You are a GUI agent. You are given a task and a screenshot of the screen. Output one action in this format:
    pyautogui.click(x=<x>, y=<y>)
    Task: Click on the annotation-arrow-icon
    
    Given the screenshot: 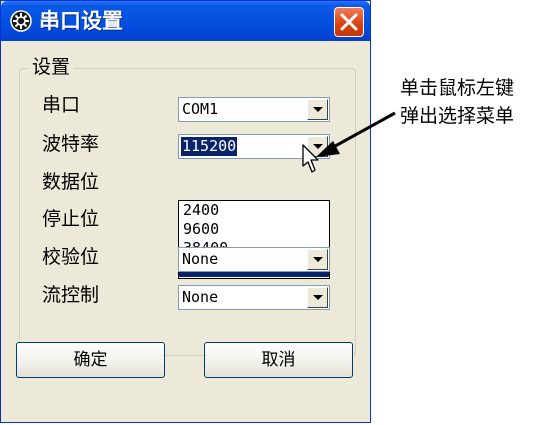 What is the action you would take?
    pyautogui.click(x=356, y=134)
    